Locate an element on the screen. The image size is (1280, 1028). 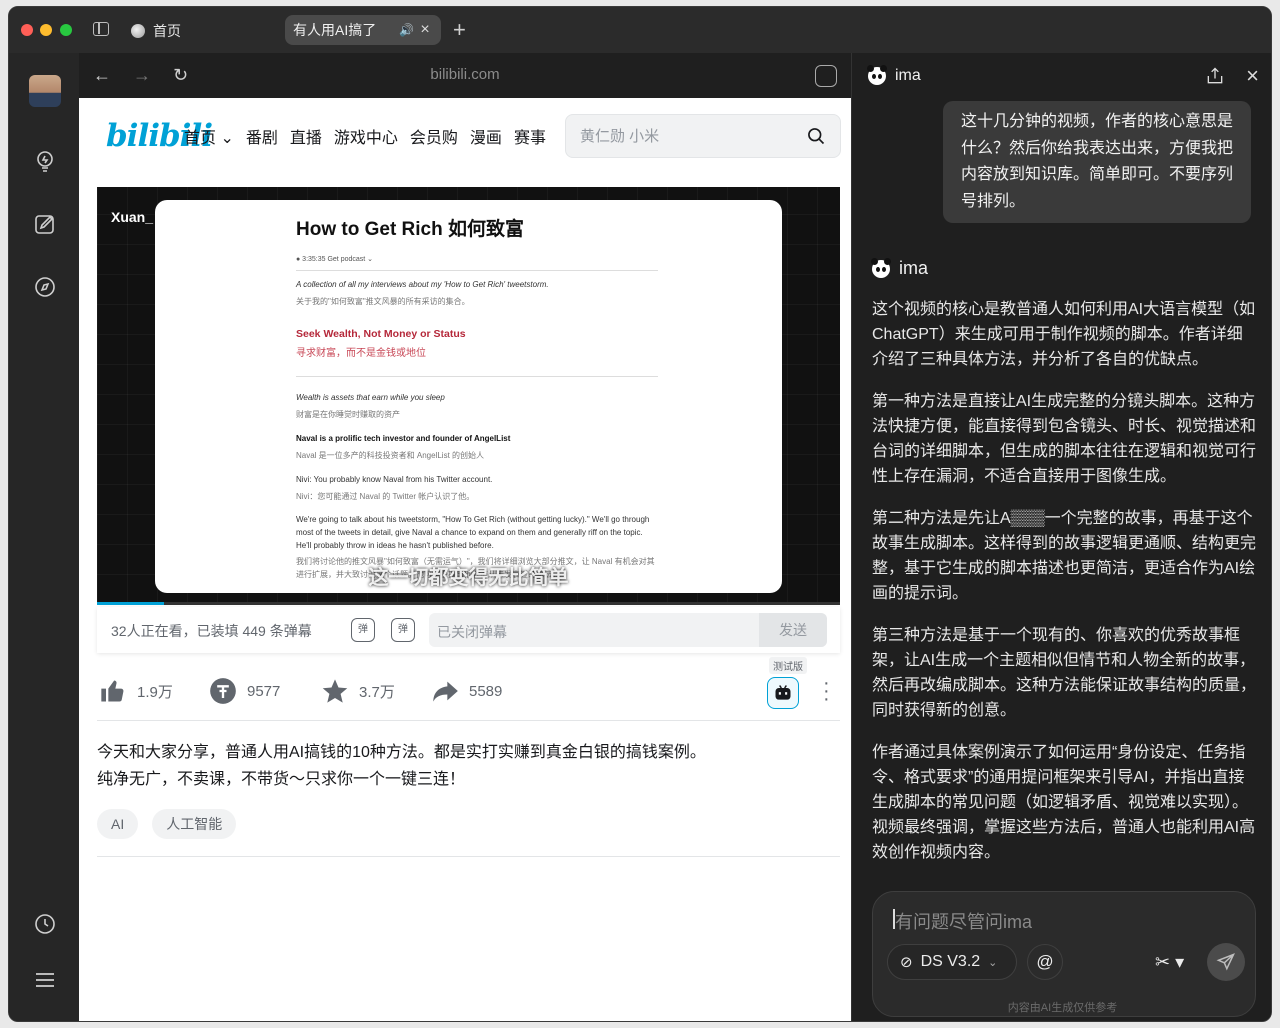
slide-line: 关于我的"如何致富"推文风暴的所有采访的集合。 is located at coordinates (383, 301).